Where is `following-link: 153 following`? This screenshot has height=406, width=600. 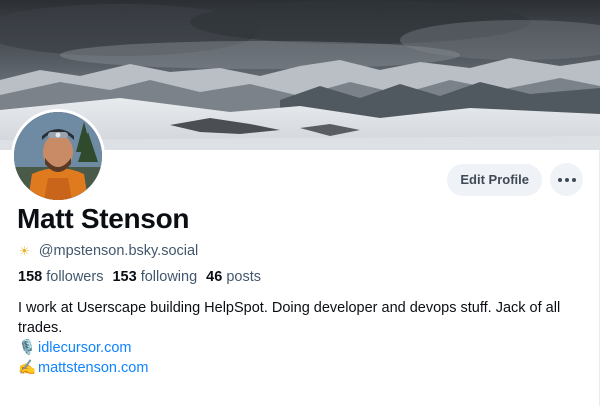 following-link: 153 following is located at coordinates (154, 277).